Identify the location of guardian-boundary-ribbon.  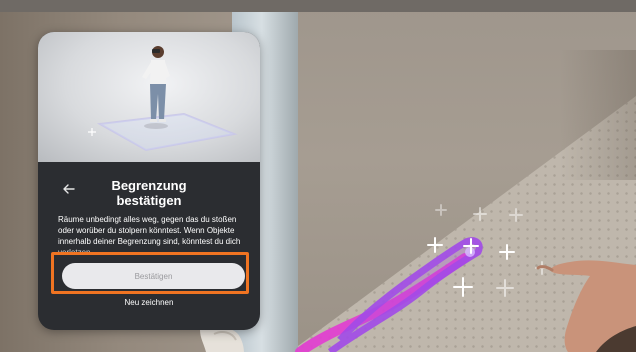
(405, 294).